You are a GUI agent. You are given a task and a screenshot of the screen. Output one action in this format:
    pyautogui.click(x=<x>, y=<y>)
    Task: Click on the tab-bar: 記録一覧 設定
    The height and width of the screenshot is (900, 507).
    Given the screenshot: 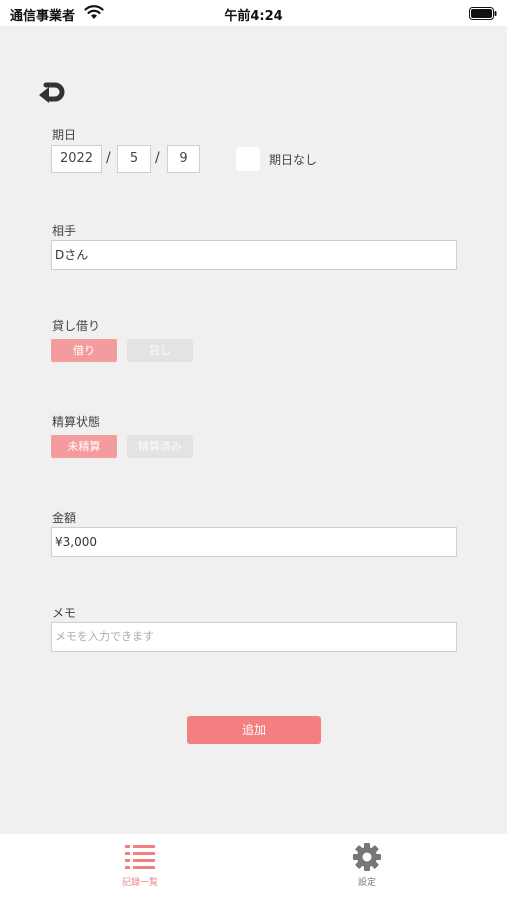 What is the action you would take?
    pyautogui.click(x=253, y=867)
    